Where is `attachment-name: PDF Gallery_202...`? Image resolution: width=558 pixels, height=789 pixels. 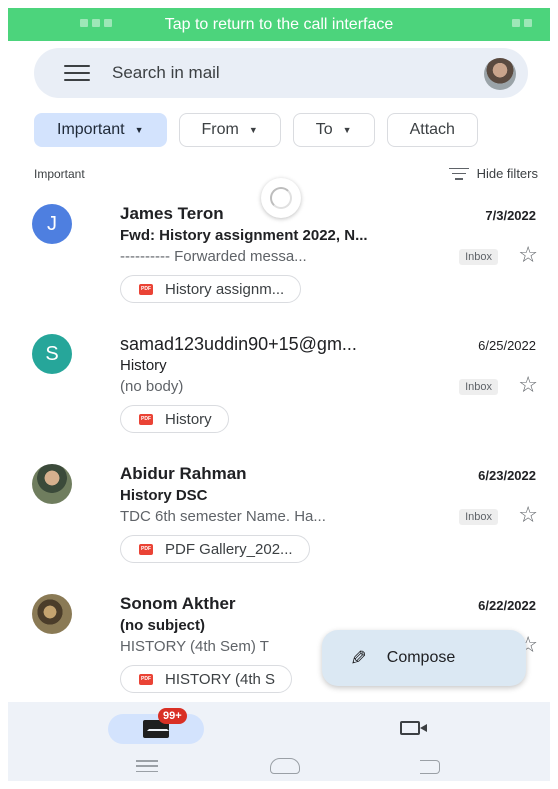
attachment-name: PDF Gallery_202... is located at coordinates (229, 549).